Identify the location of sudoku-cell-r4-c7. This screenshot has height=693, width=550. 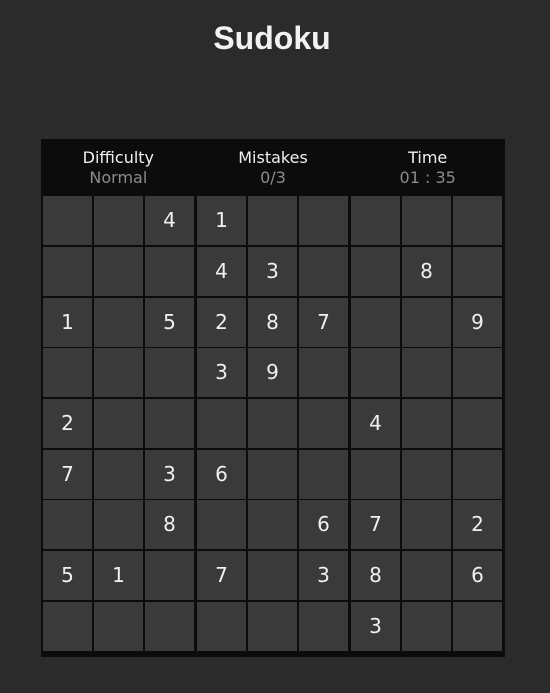
(375, 372).